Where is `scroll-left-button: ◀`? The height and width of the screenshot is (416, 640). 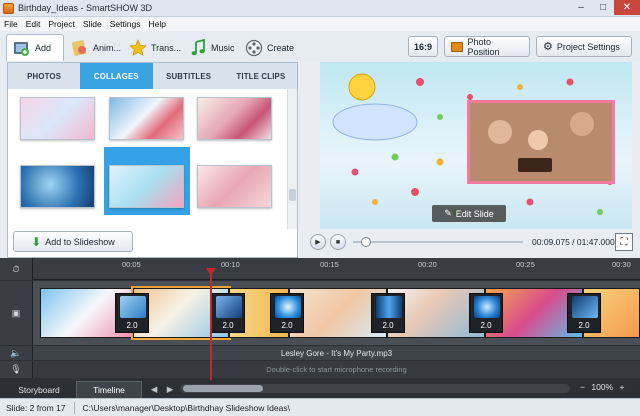 scroll-left-button: ◀ is located at coordinates (154, 389).